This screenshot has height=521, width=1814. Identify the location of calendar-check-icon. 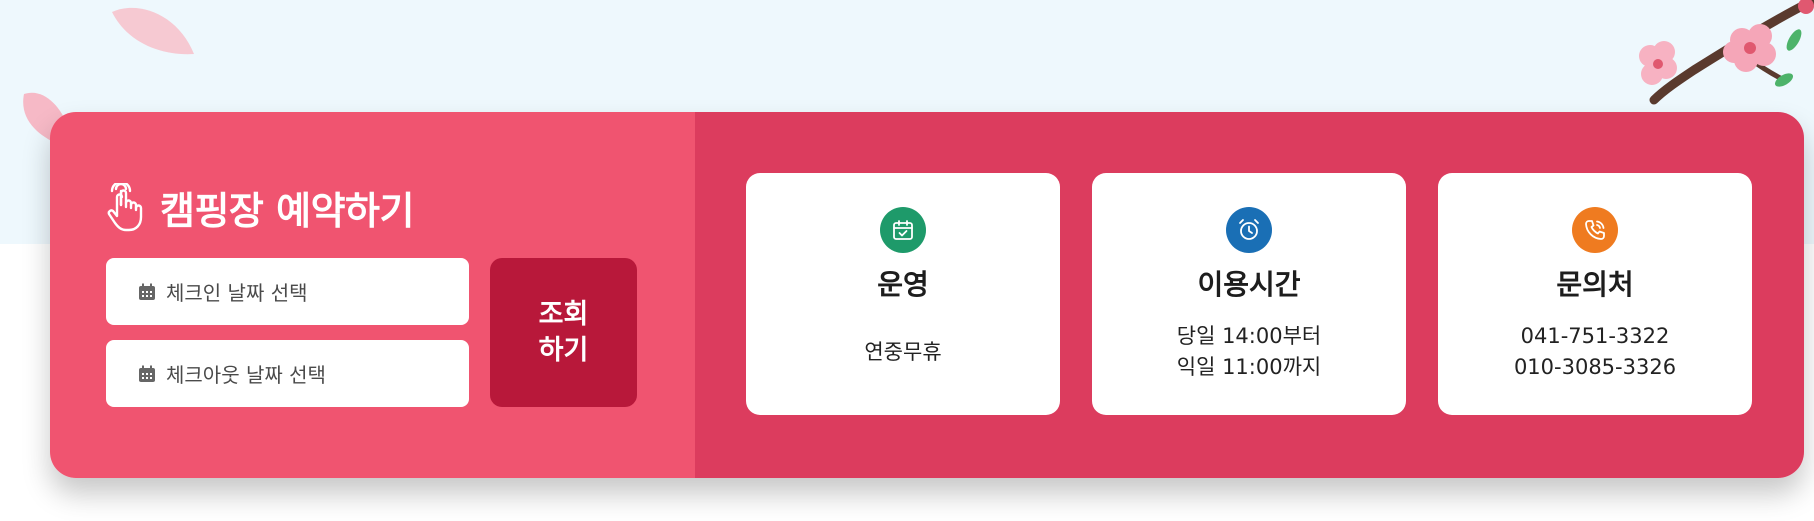
(903, 230).